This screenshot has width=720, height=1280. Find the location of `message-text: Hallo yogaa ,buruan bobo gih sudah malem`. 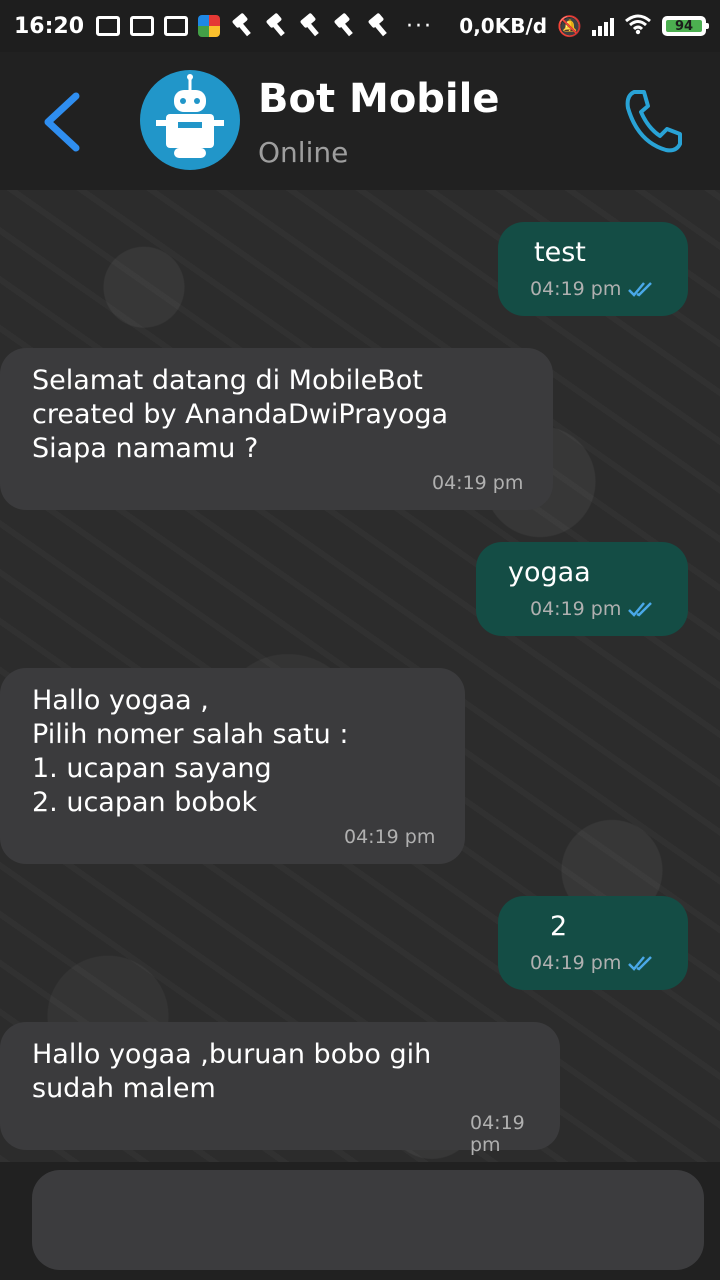

message-text: Hallo yogaa ,buruan bobo gih sudah malem is located at coordinates (232, 1071).